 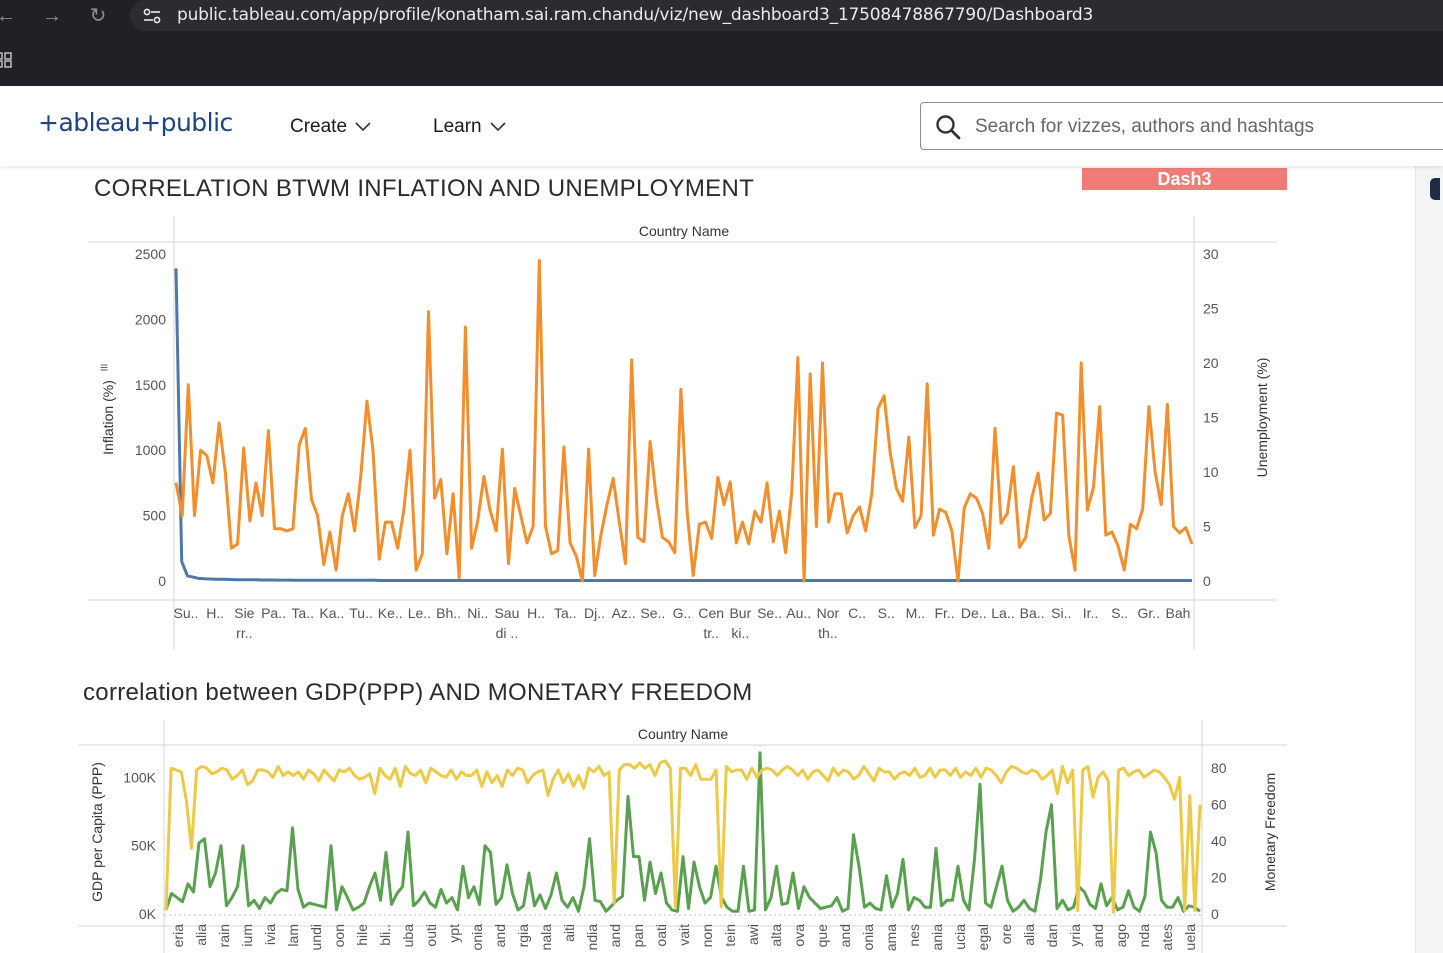 I want to click on x-tick-label: Bh.., so click(x=448, y=613).